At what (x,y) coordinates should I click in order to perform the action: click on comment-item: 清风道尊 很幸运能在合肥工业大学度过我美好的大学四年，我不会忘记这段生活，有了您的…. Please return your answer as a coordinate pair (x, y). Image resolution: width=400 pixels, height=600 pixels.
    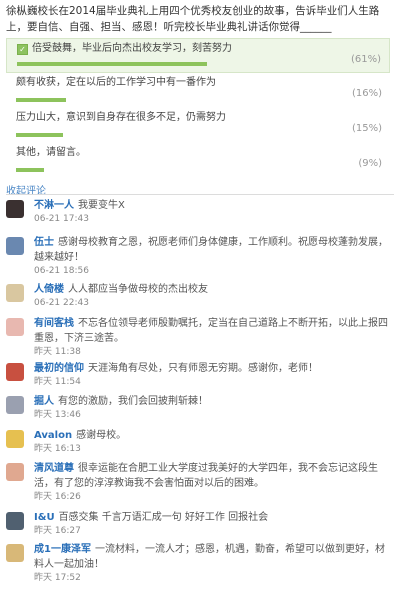
    Looking at the image, I should click on (203, 485).